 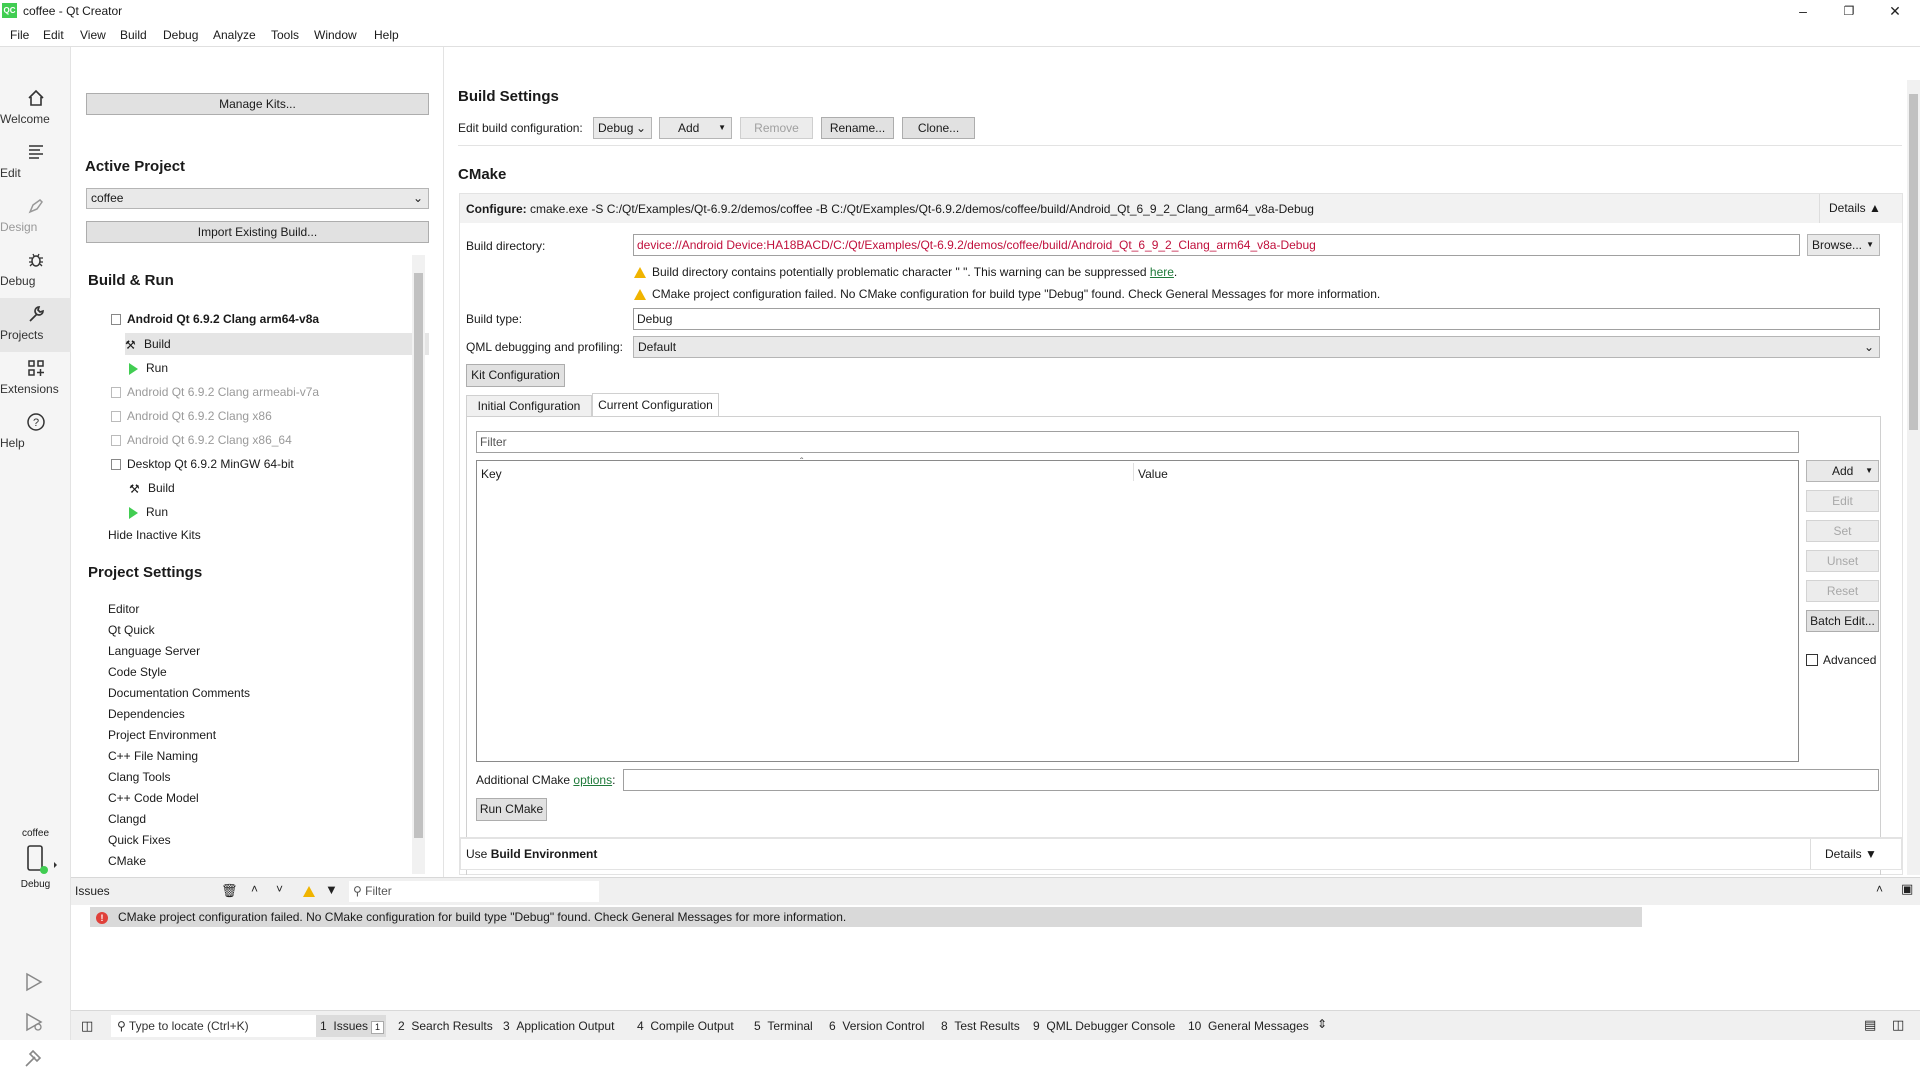 What do you see at coordinates (1870, 1025) in the screenshot?
I see `progress-details-icon: ▤` at bounding box center [1870, 1025].